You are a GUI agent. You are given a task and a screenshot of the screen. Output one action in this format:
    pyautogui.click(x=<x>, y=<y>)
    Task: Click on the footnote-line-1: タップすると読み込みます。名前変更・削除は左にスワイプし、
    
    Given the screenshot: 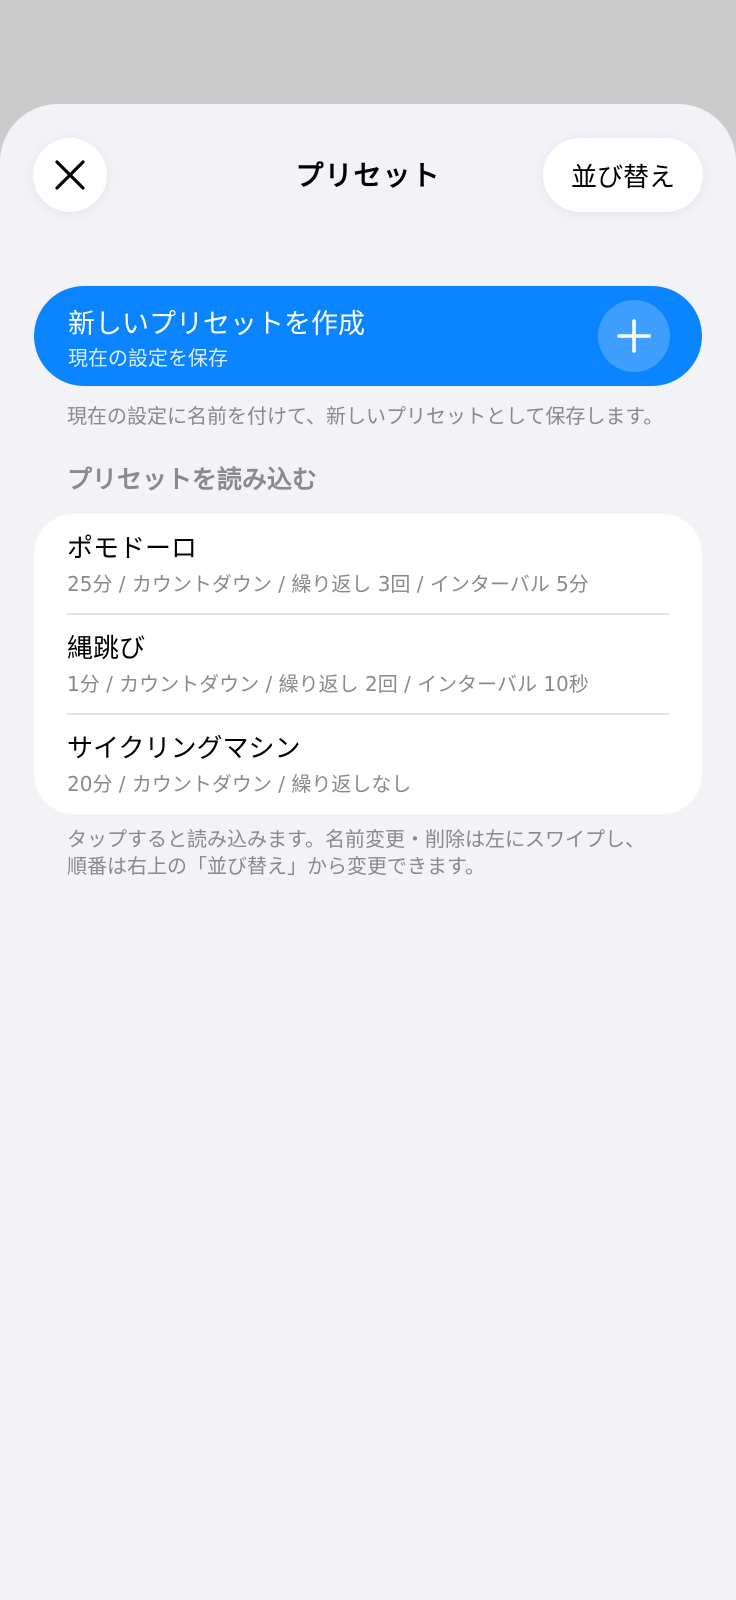 What is the action you would take?
    pyautogui.click(x=356, y=839)
    